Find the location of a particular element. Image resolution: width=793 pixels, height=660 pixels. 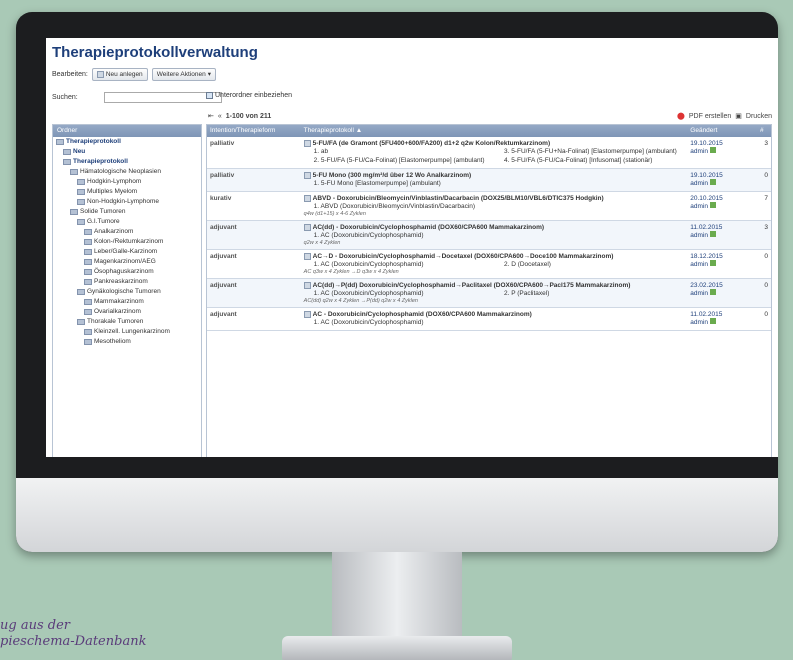

folder-item: Kolon-/Rektumkarzinom is located at coordinates (127, 242).